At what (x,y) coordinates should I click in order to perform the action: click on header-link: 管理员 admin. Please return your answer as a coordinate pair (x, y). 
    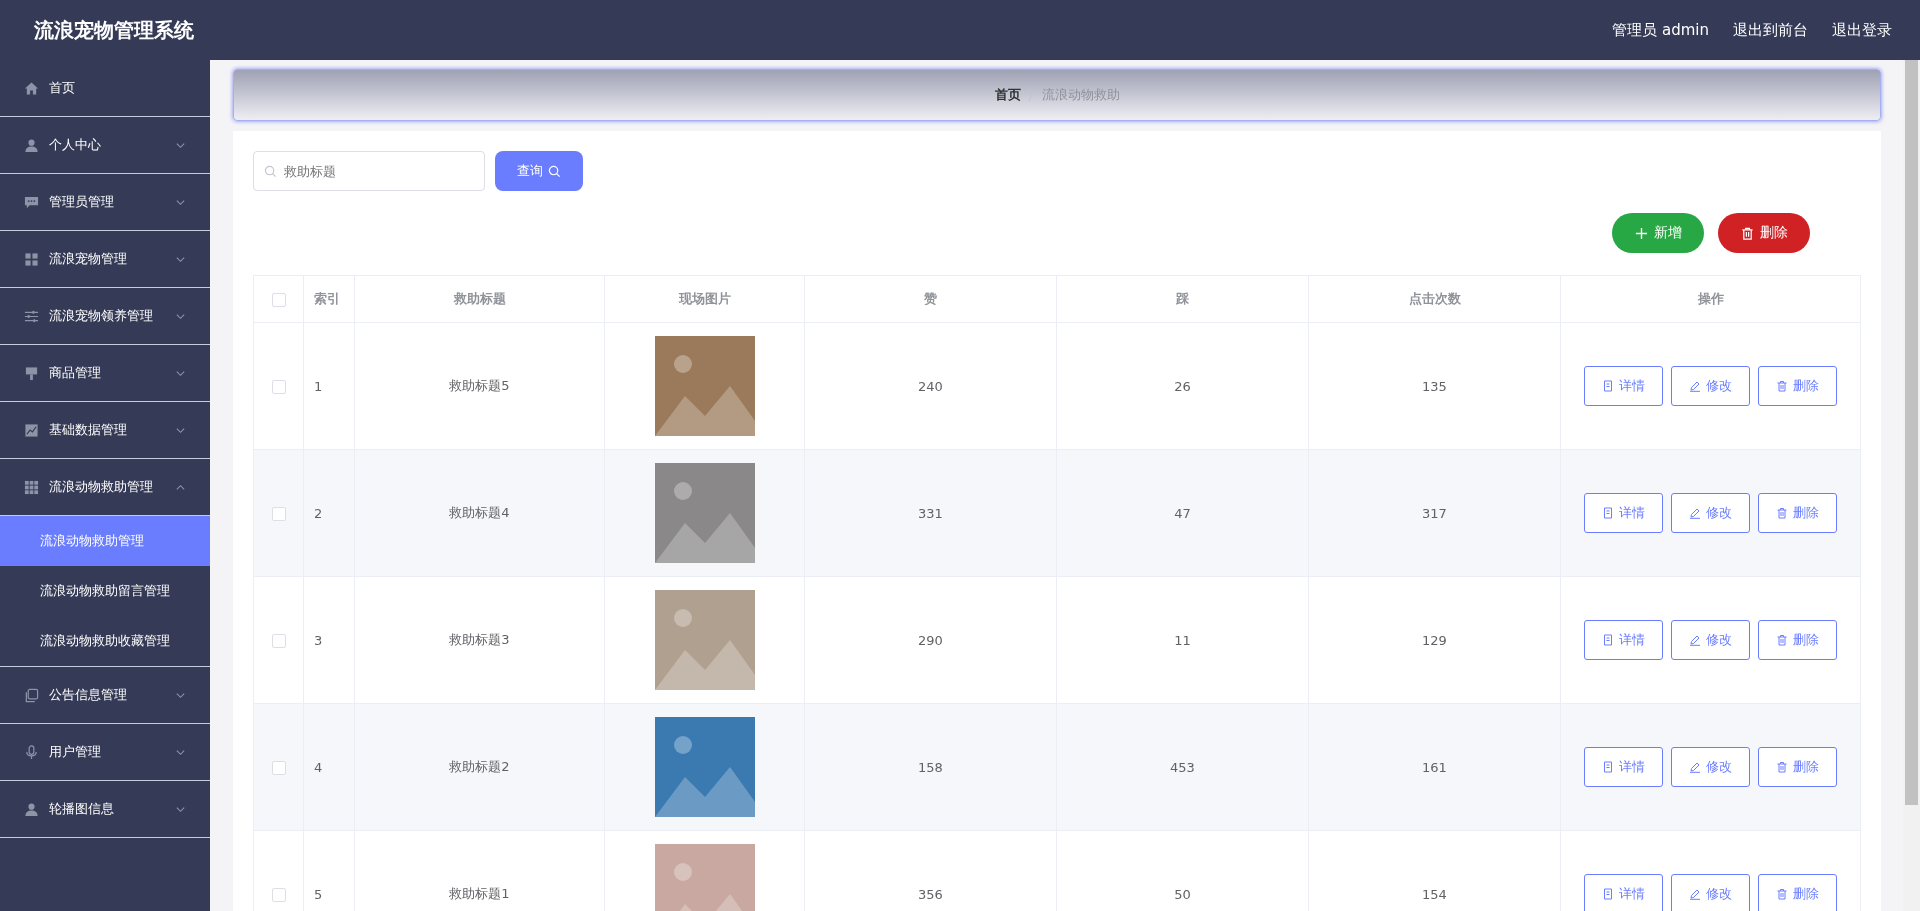
    Looking at the image, I should click on (1660, 30).